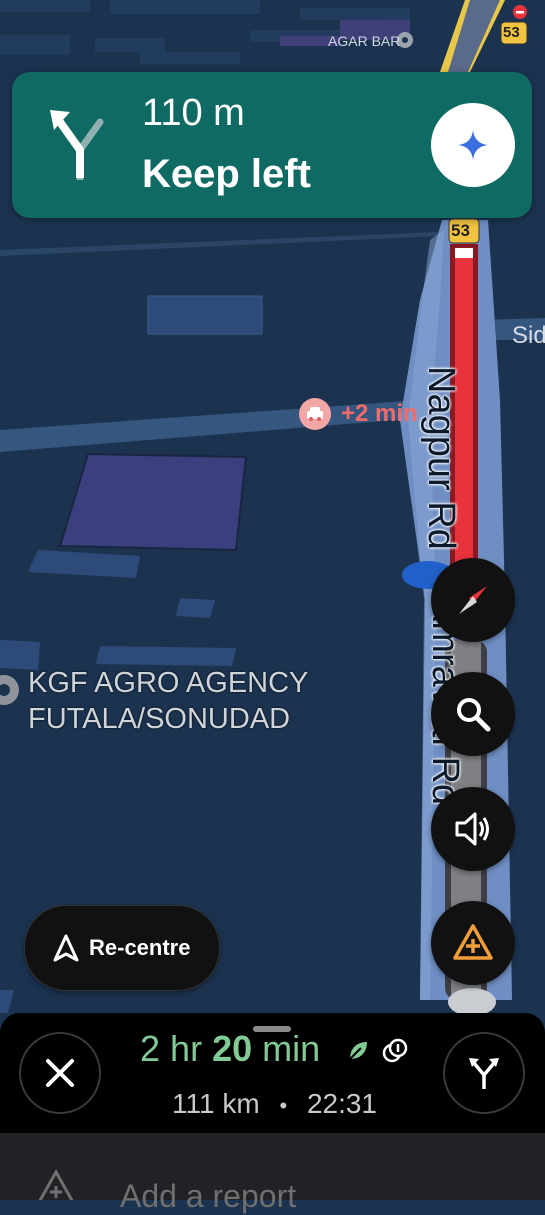  Describe the element at coordinates (208, 1196) in the screenshot. I see `add-report-label: Add a report` at that location.